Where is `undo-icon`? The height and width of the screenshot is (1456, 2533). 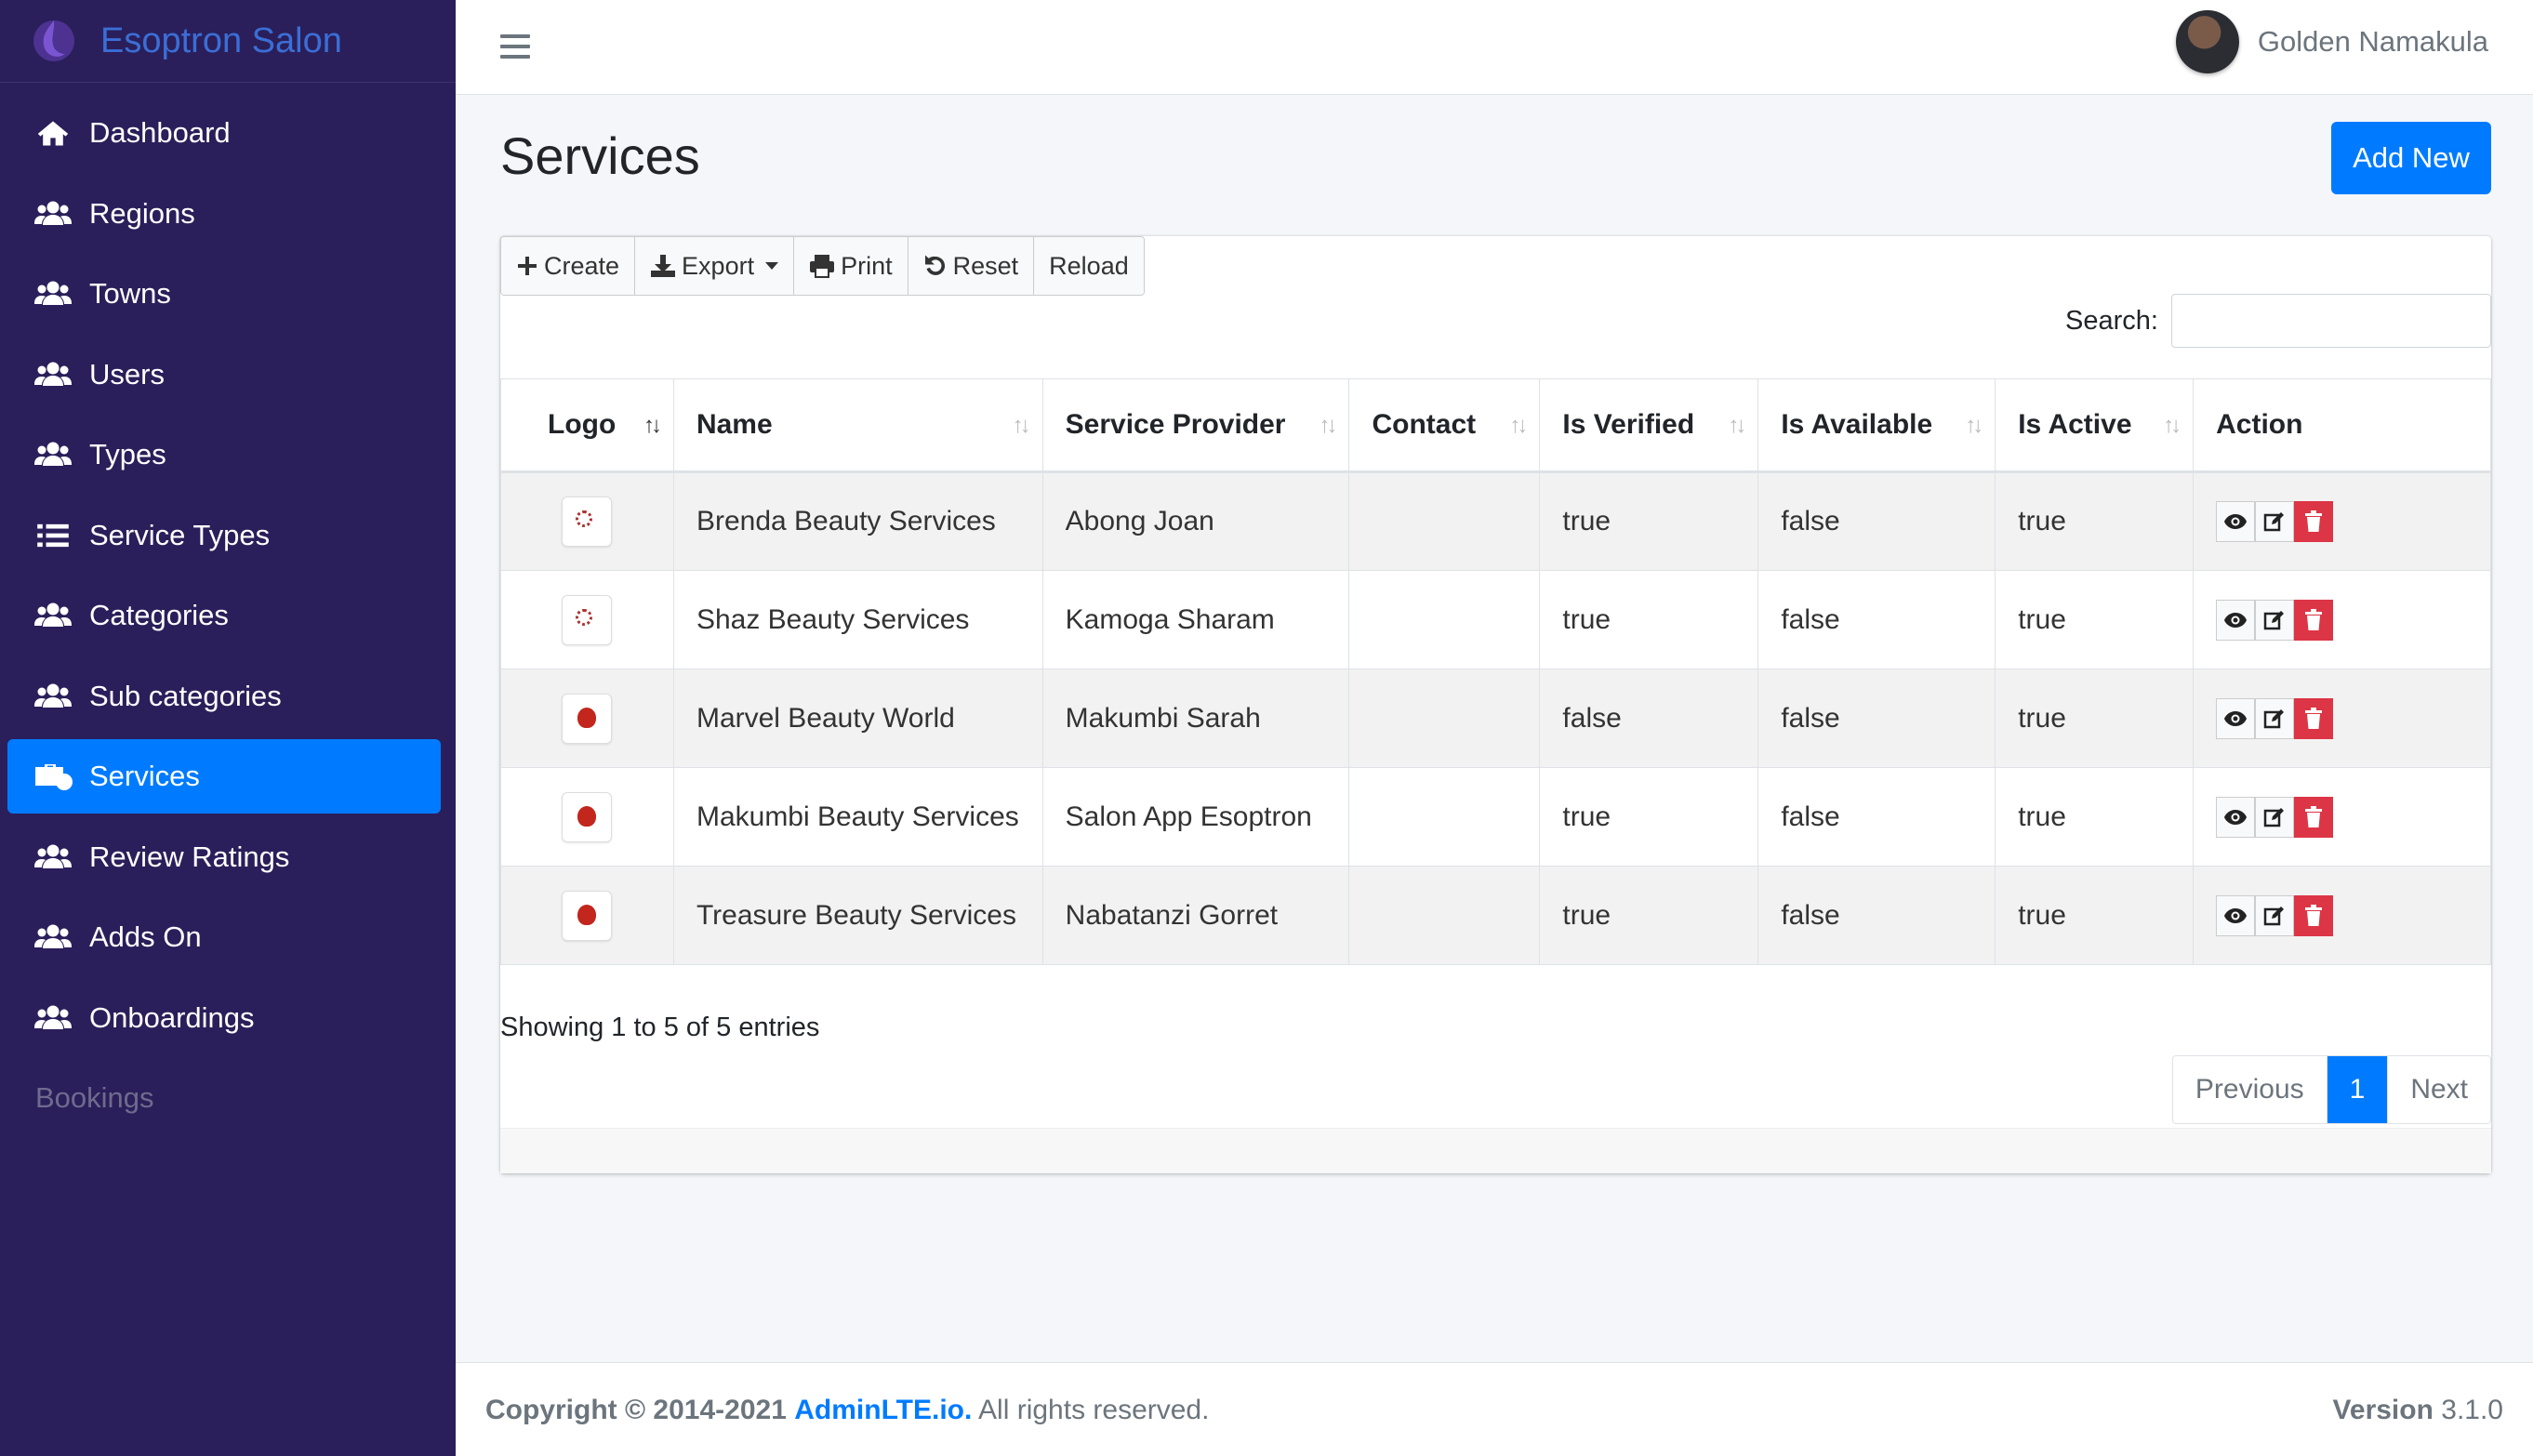
undo-icon is located at coordinates (934, 265).